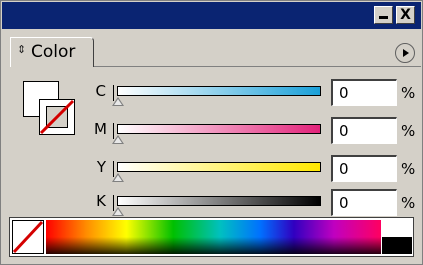 This screenshot has width=423, height=265. What do you see at coordinates (219, 129) in the screenshot?
I see `slider-track-m` at bounding box center [219, 129].